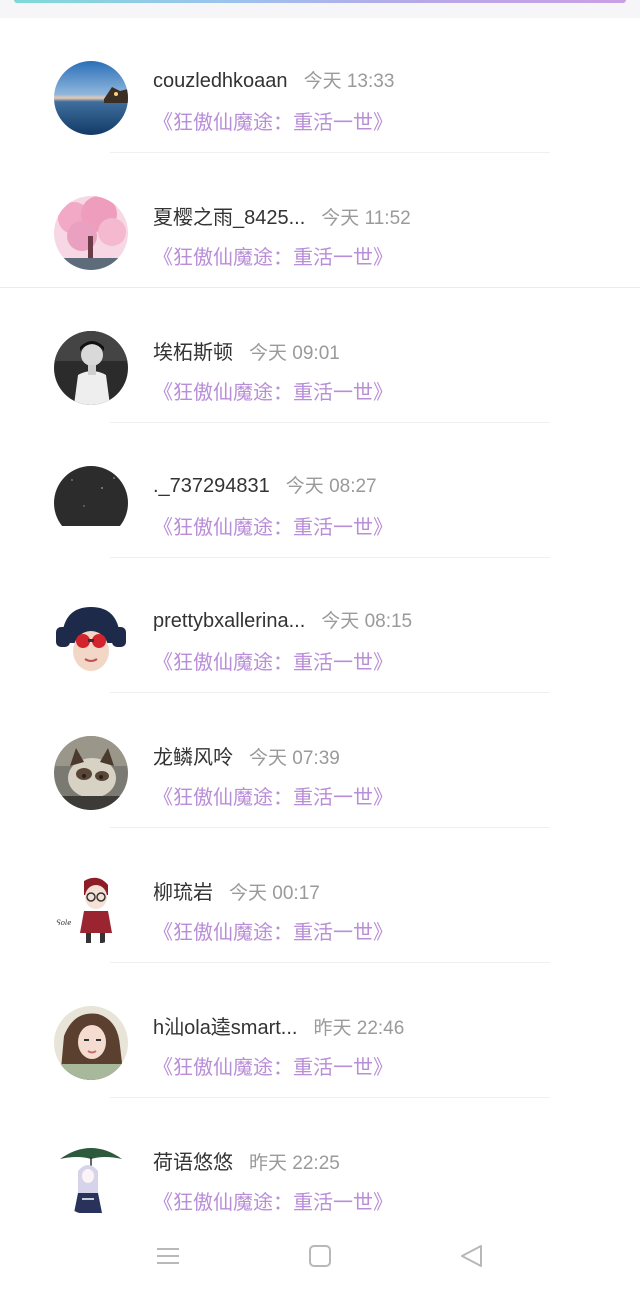 This screenshot has width=640, height=1291. Describe the element at coordinates (91, 773) in the screenshot. I see `cat-avatar-icon` at that location.